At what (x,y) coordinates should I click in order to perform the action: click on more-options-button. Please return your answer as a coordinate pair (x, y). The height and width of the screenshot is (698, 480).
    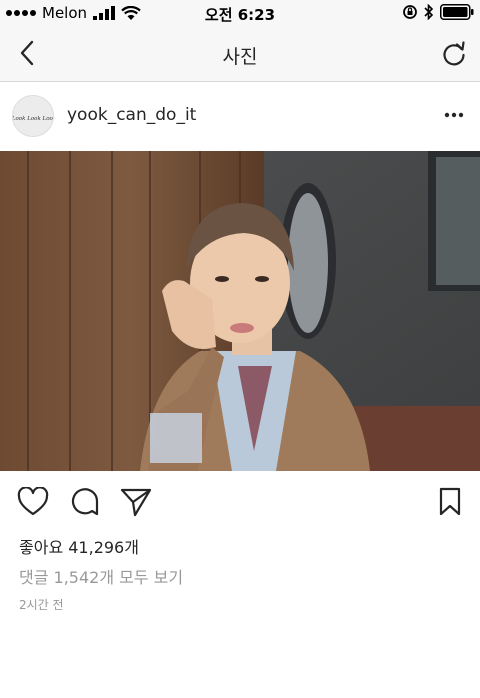
    Looking at the image, I should click on (454, 115).